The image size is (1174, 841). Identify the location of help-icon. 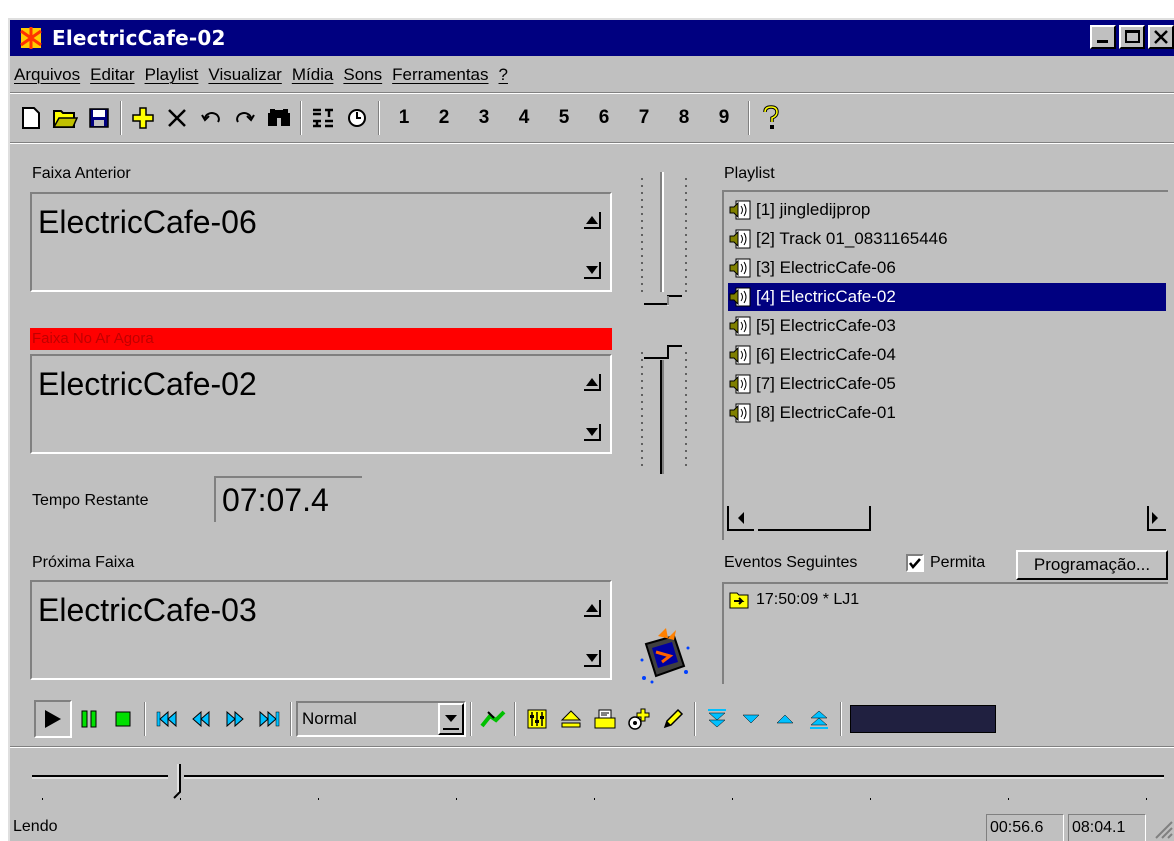
(771, 118).